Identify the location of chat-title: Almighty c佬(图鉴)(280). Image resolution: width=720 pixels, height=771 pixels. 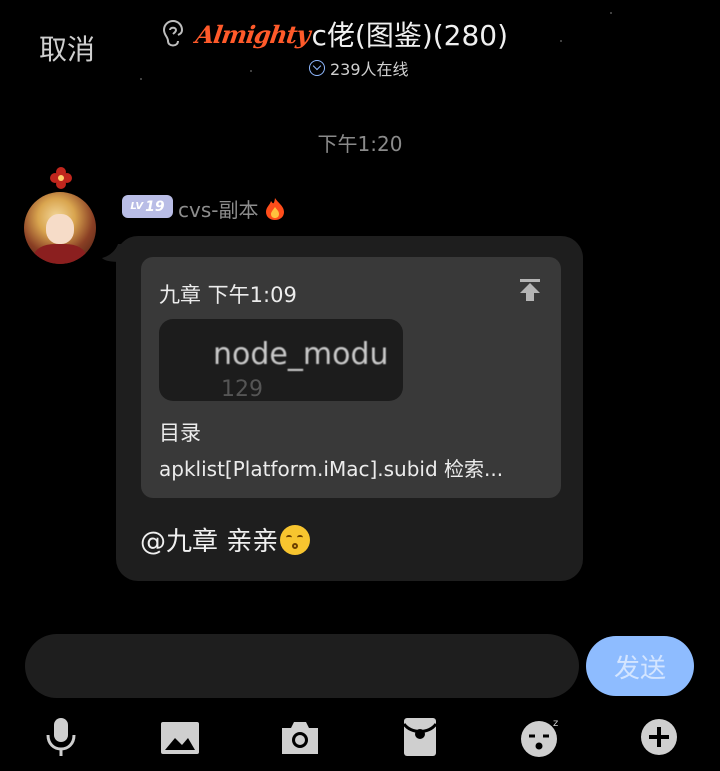
(334, 34).